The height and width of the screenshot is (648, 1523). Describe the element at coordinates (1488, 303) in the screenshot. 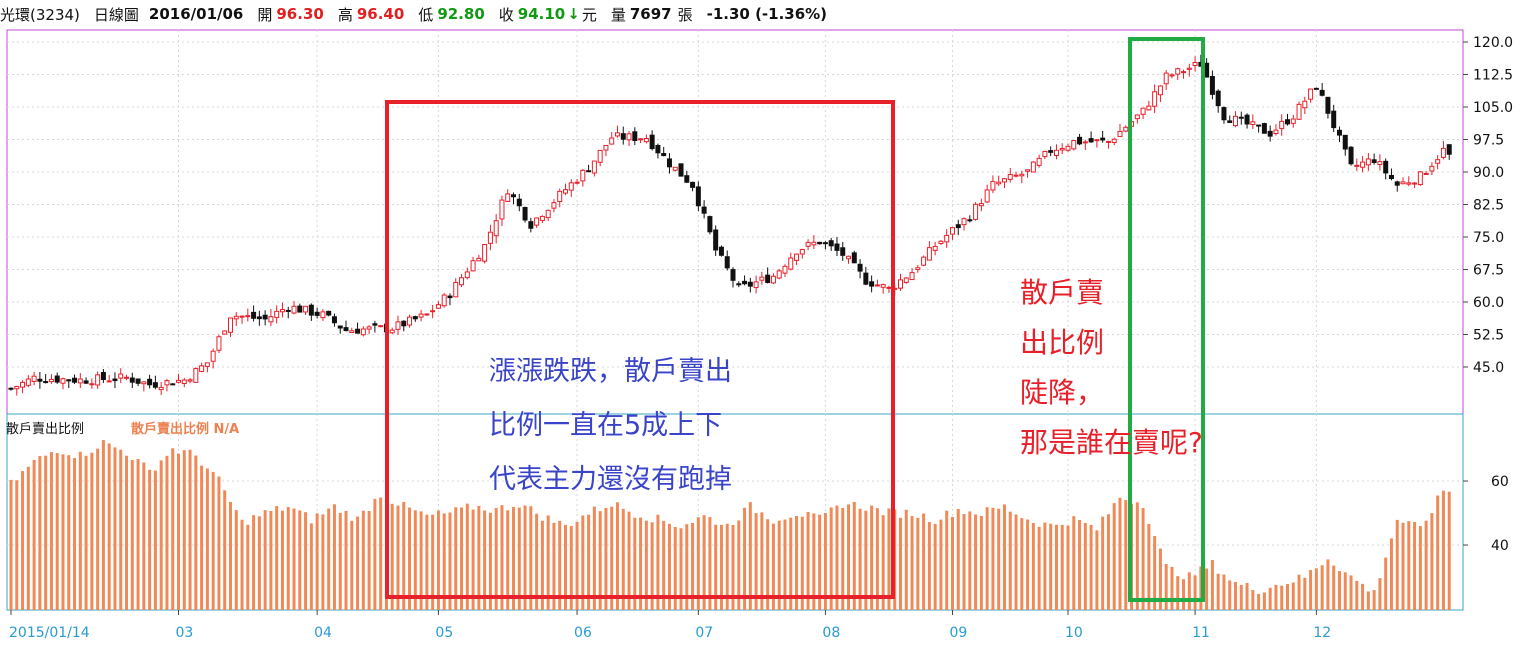

I see `price-tick-label: 60.0` at that location.